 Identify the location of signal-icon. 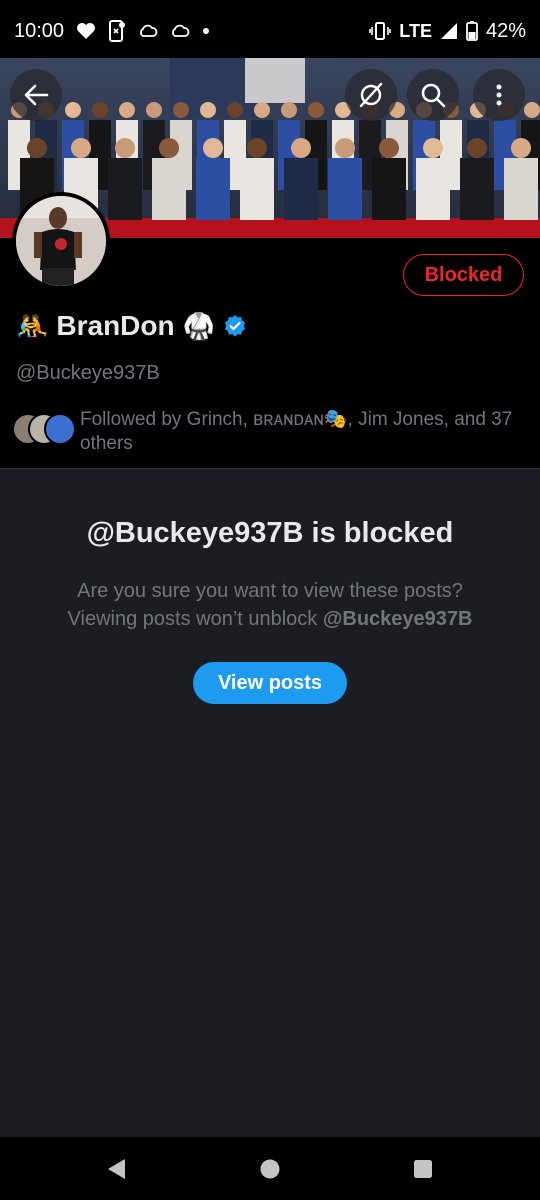
(449, 31).